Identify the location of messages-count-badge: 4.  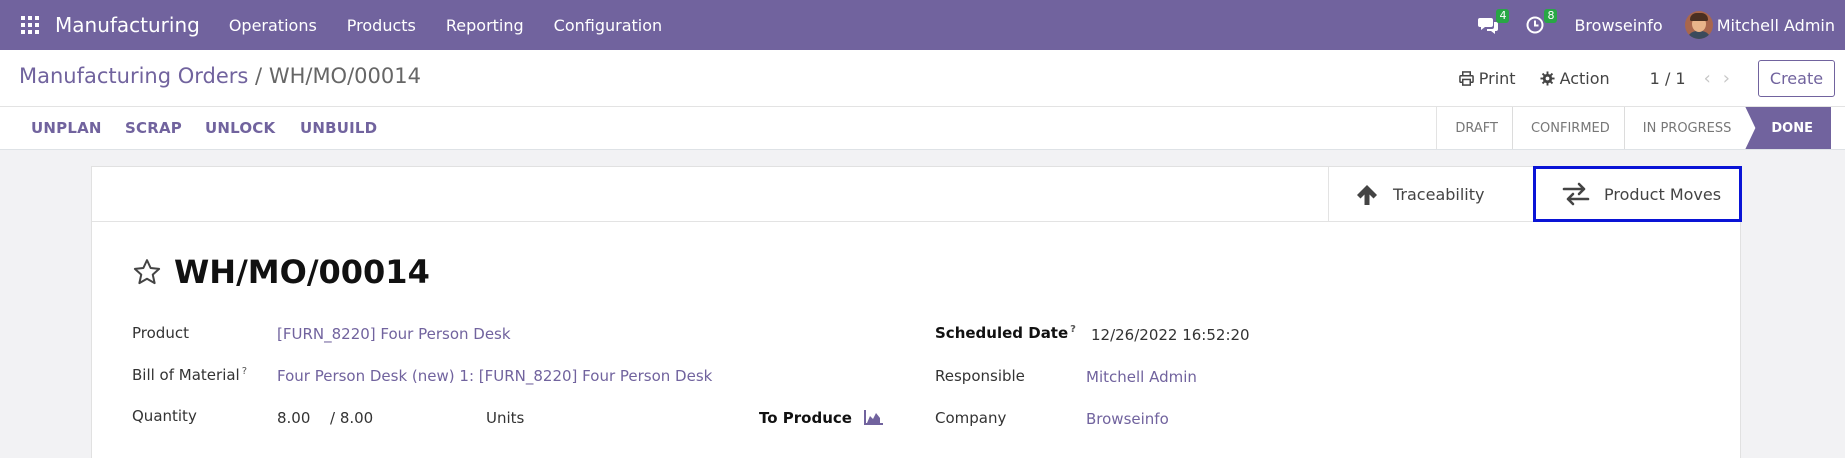
(1503, 16).